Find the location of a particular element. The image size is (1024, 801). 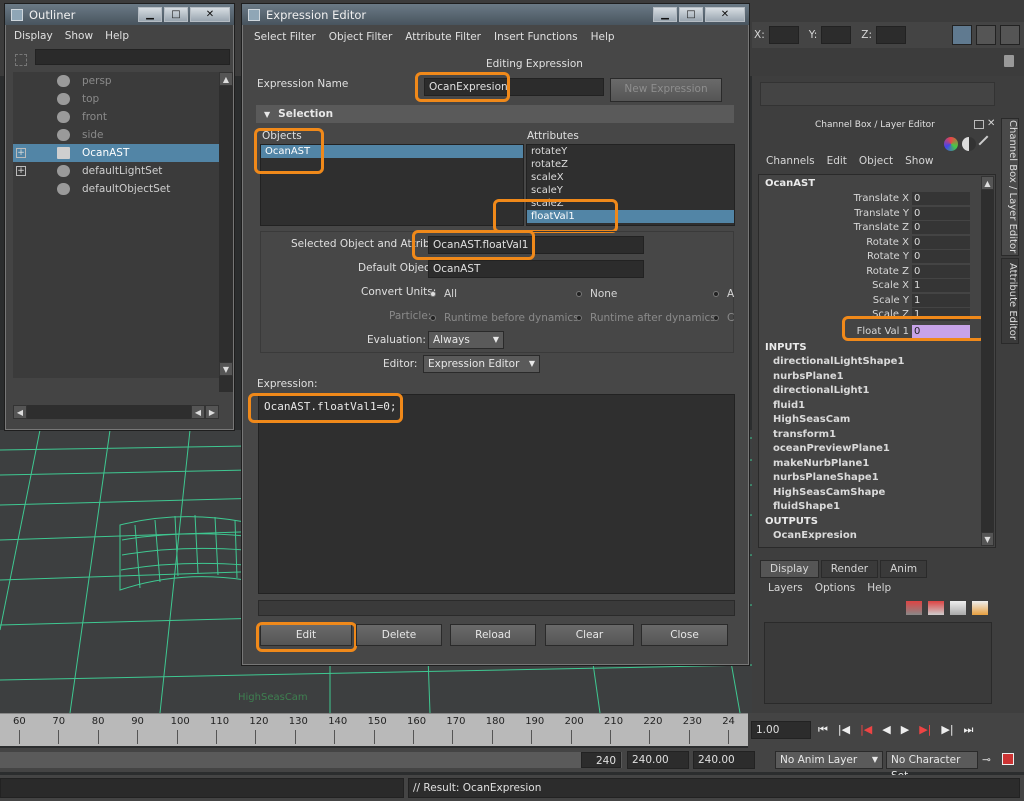

input-node: HighSeasCamShape is located at coordinates (877, 493).